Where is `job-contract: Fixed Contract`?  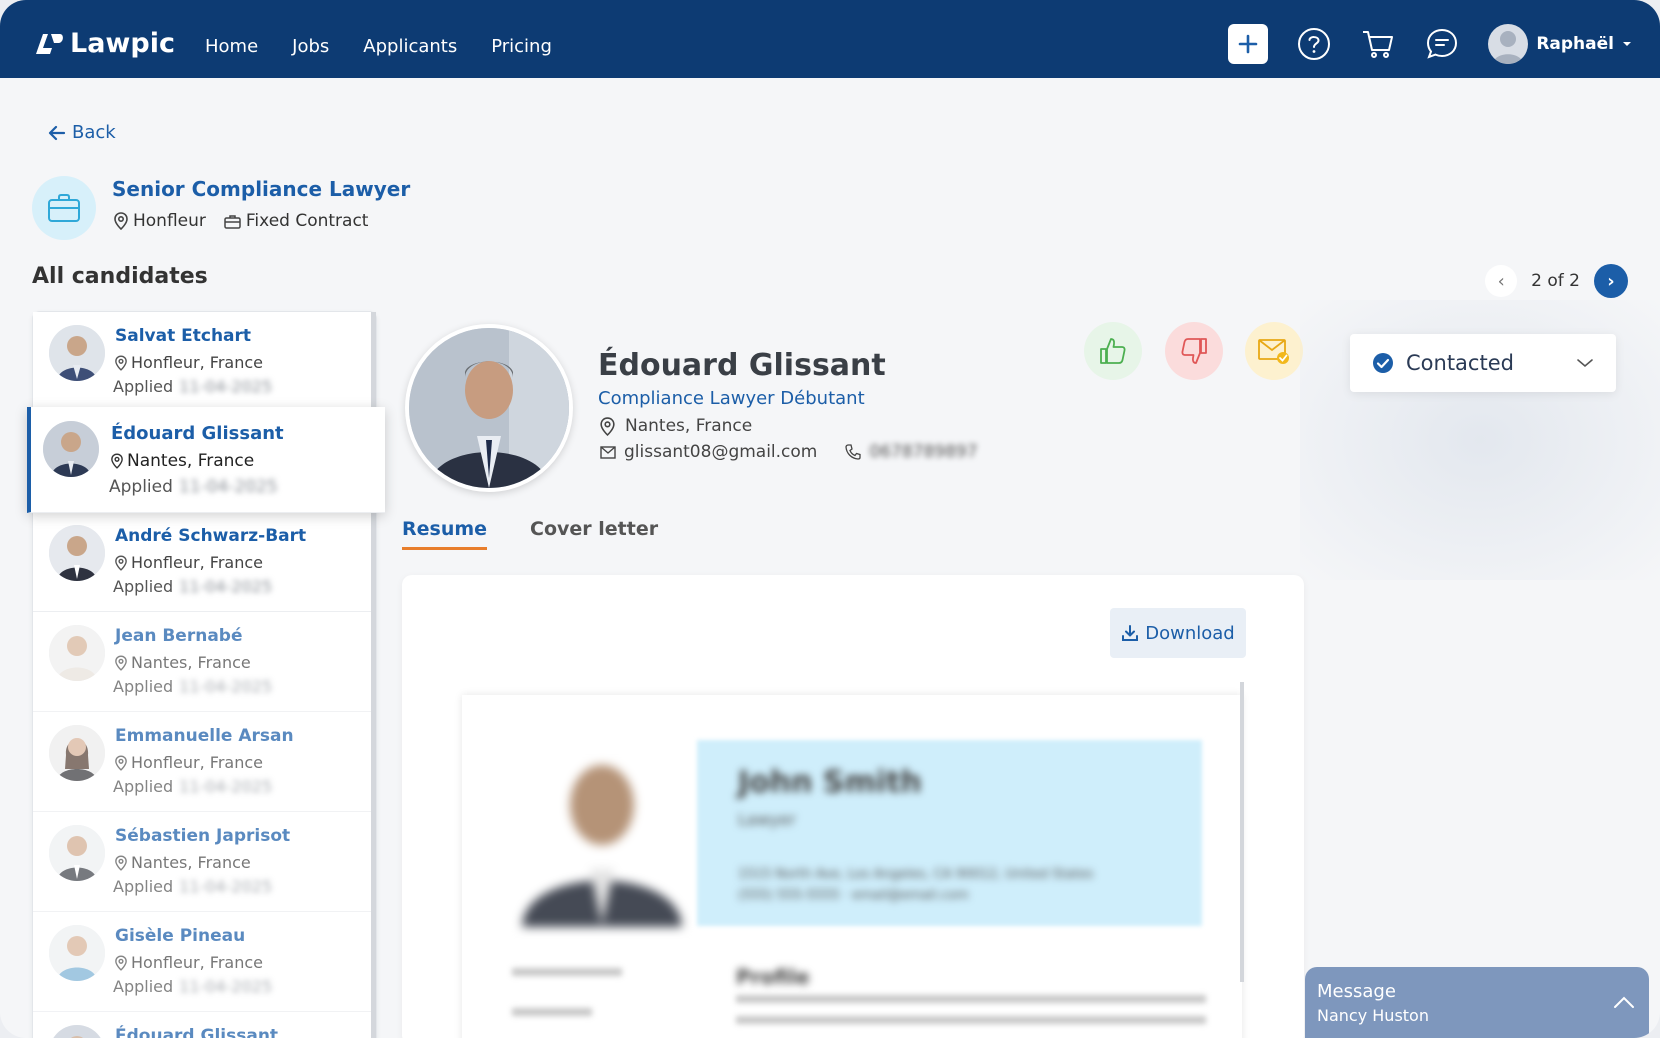
job-contract: Fixed Contract is located at coordinates (296, 221).